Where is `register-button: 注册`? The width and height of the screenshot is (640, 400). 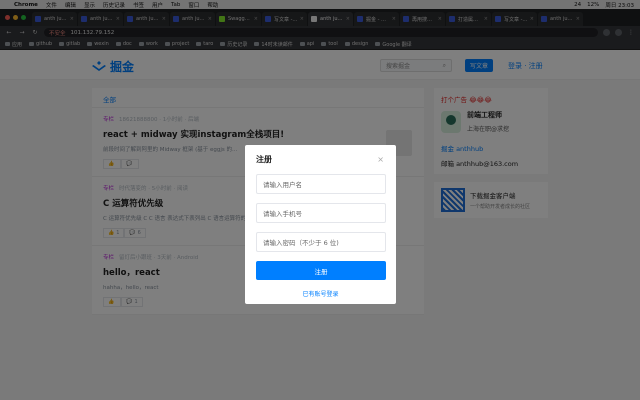
register-button: 注册 is located at coordinates (321, 270).